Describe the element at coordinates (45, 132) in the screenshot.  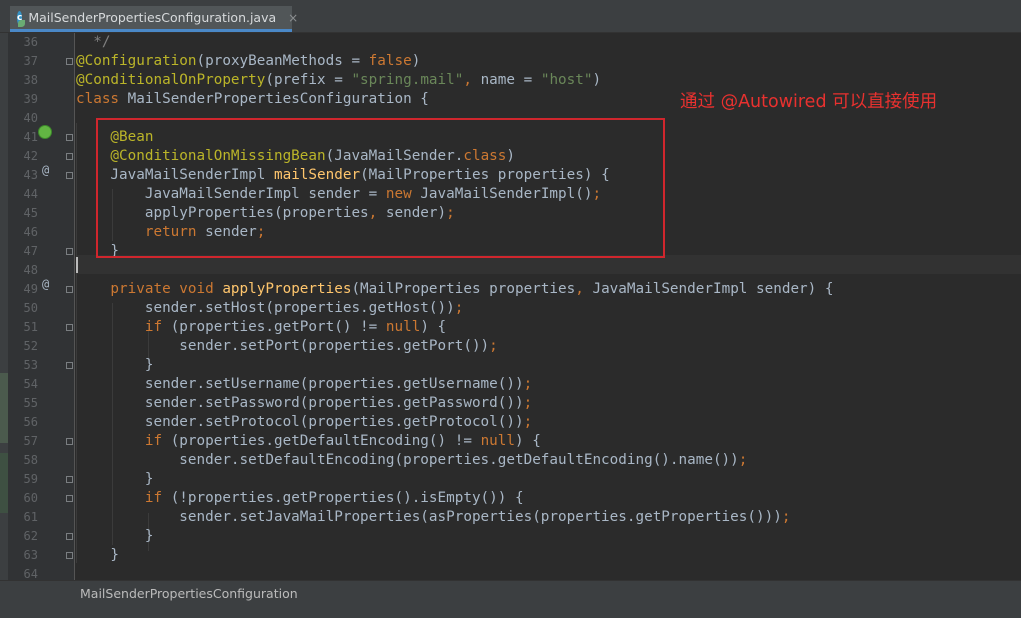
I see `spring-bean-icon` at that location.